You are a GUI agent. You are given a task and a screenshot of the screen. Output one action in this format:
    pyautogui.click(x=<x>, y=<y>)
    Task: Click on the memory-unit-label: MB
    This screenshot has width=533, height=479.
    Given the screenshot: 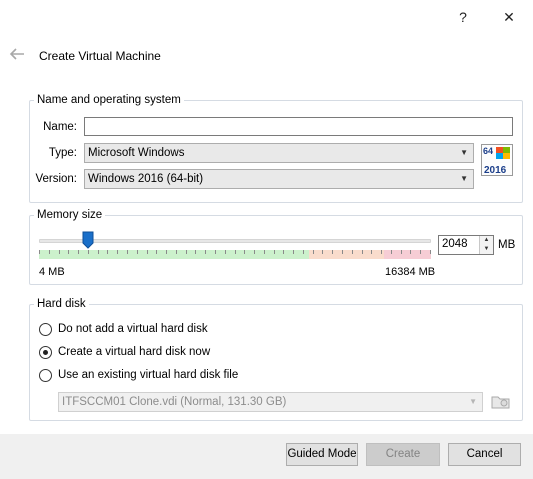 What is the action you would take?
    pyautogui.click(x=507, y=245)
    